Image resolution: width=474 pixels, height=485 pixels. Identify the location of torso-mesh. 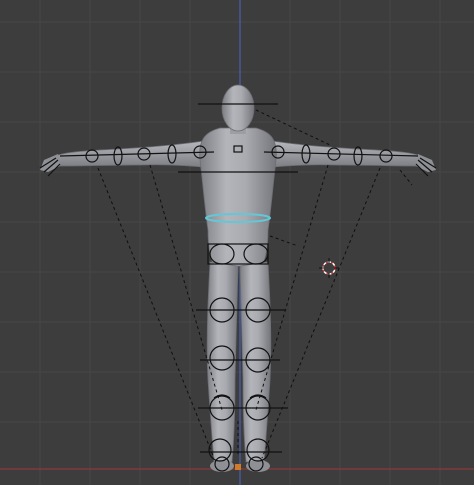
(238, 197).